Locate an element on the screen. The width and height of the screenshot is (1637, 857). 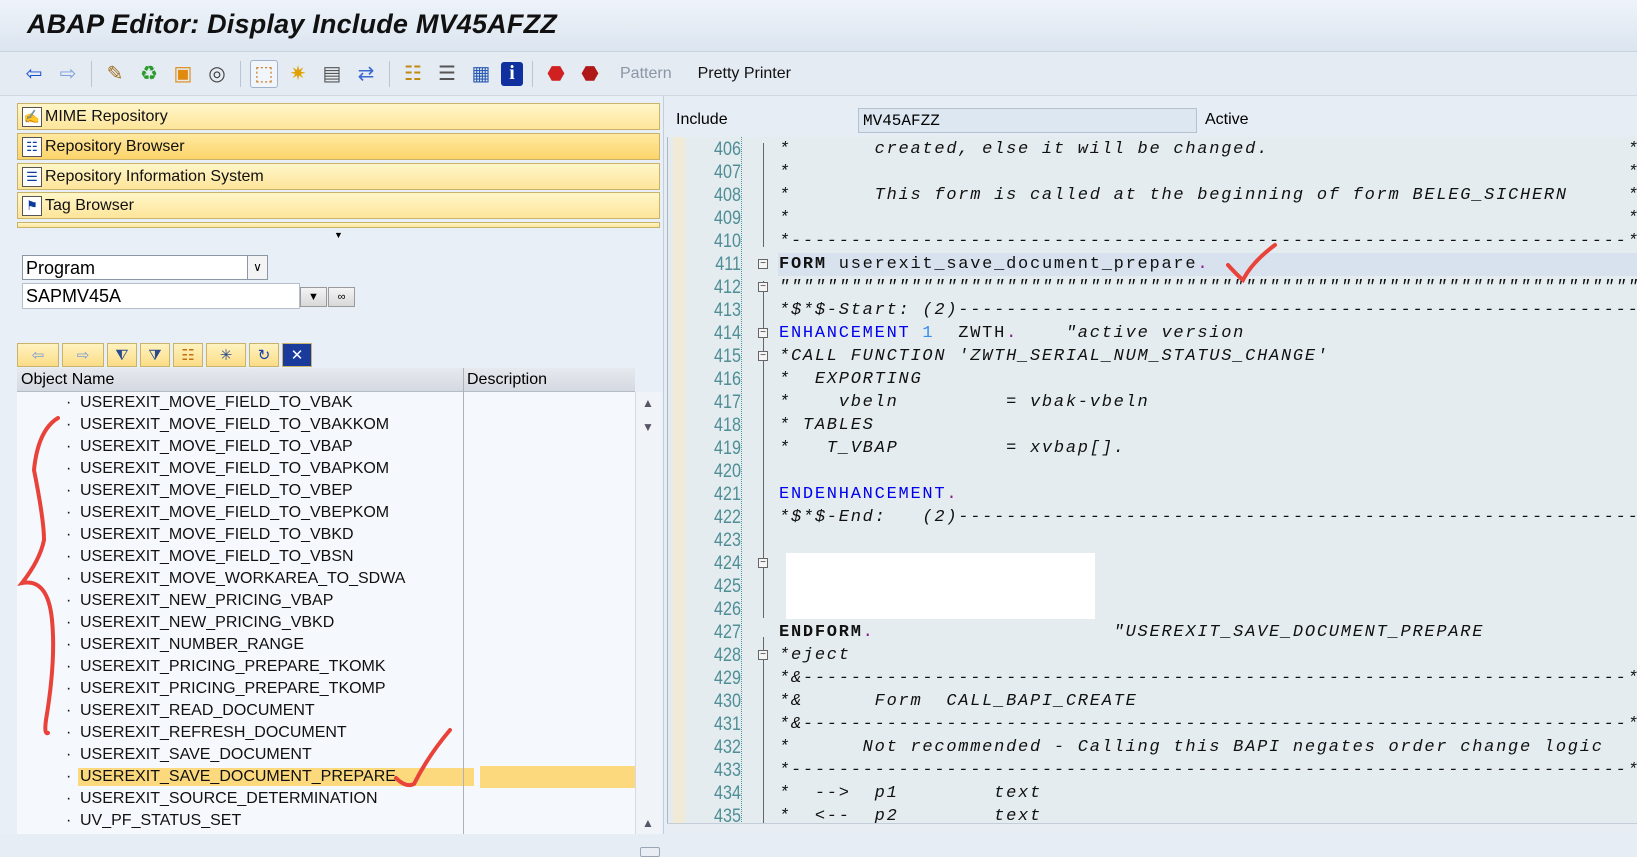
expand-all-icon: ⧨ is located at coordinates (122, 355).